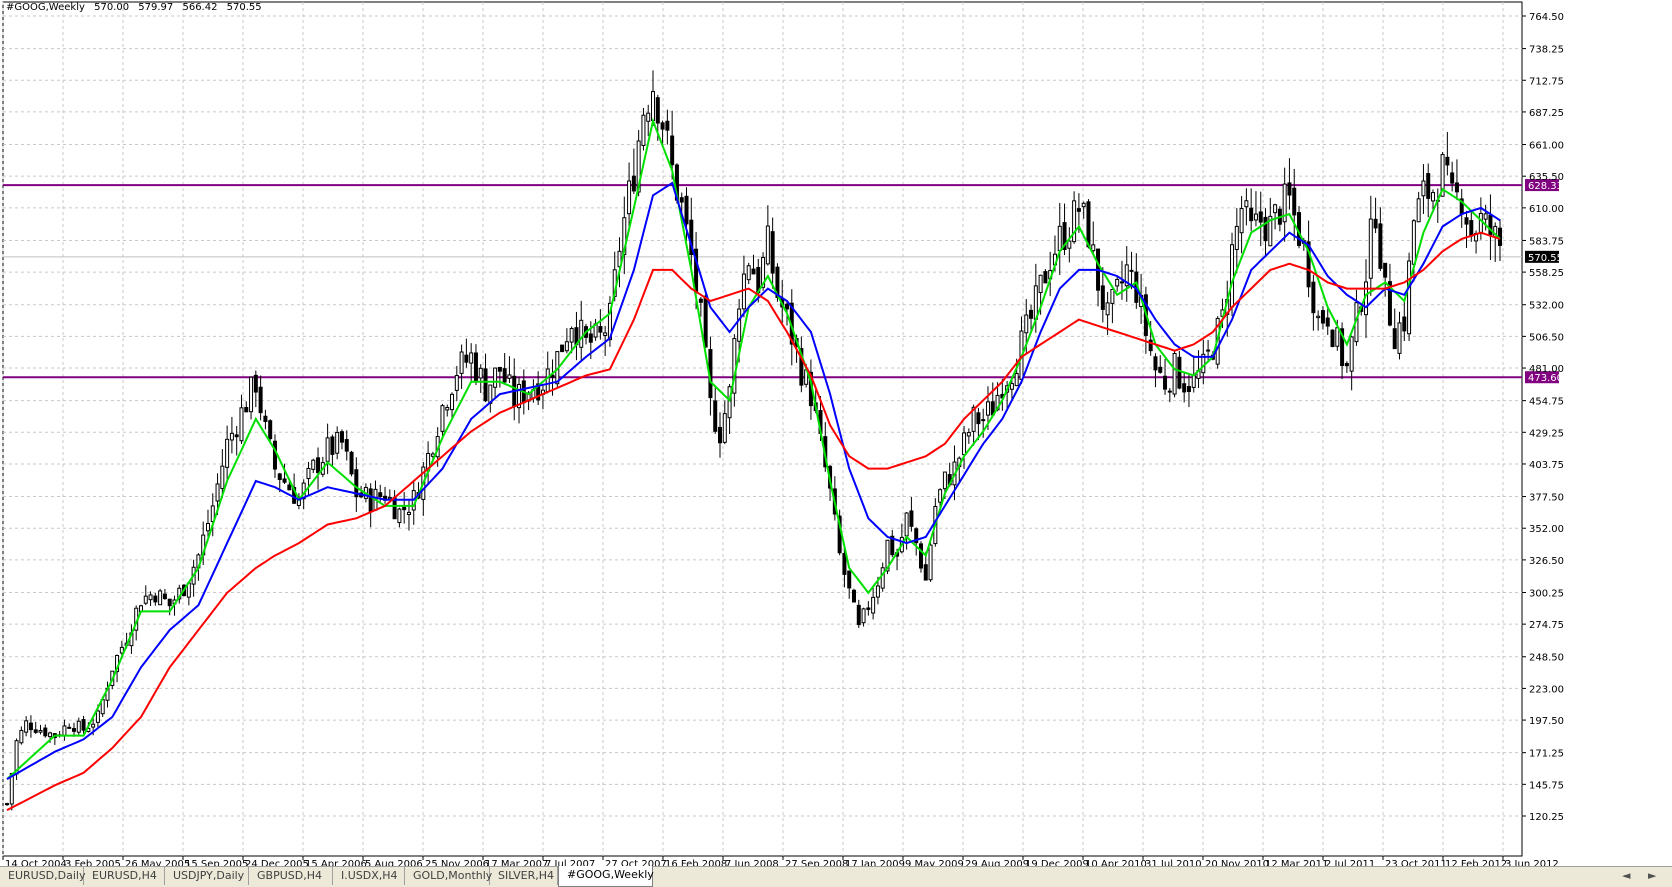 The image size is (1672, 887). I want to click on symbol-label: #GOOG,Weekly, so click(45, 7).